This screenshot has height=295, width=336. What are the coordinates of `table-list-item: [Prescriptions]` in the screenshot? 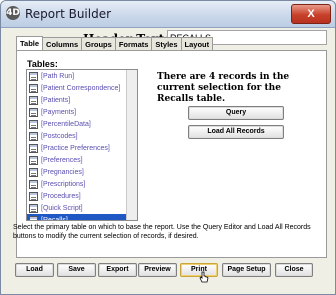 It's located at (82, 184).